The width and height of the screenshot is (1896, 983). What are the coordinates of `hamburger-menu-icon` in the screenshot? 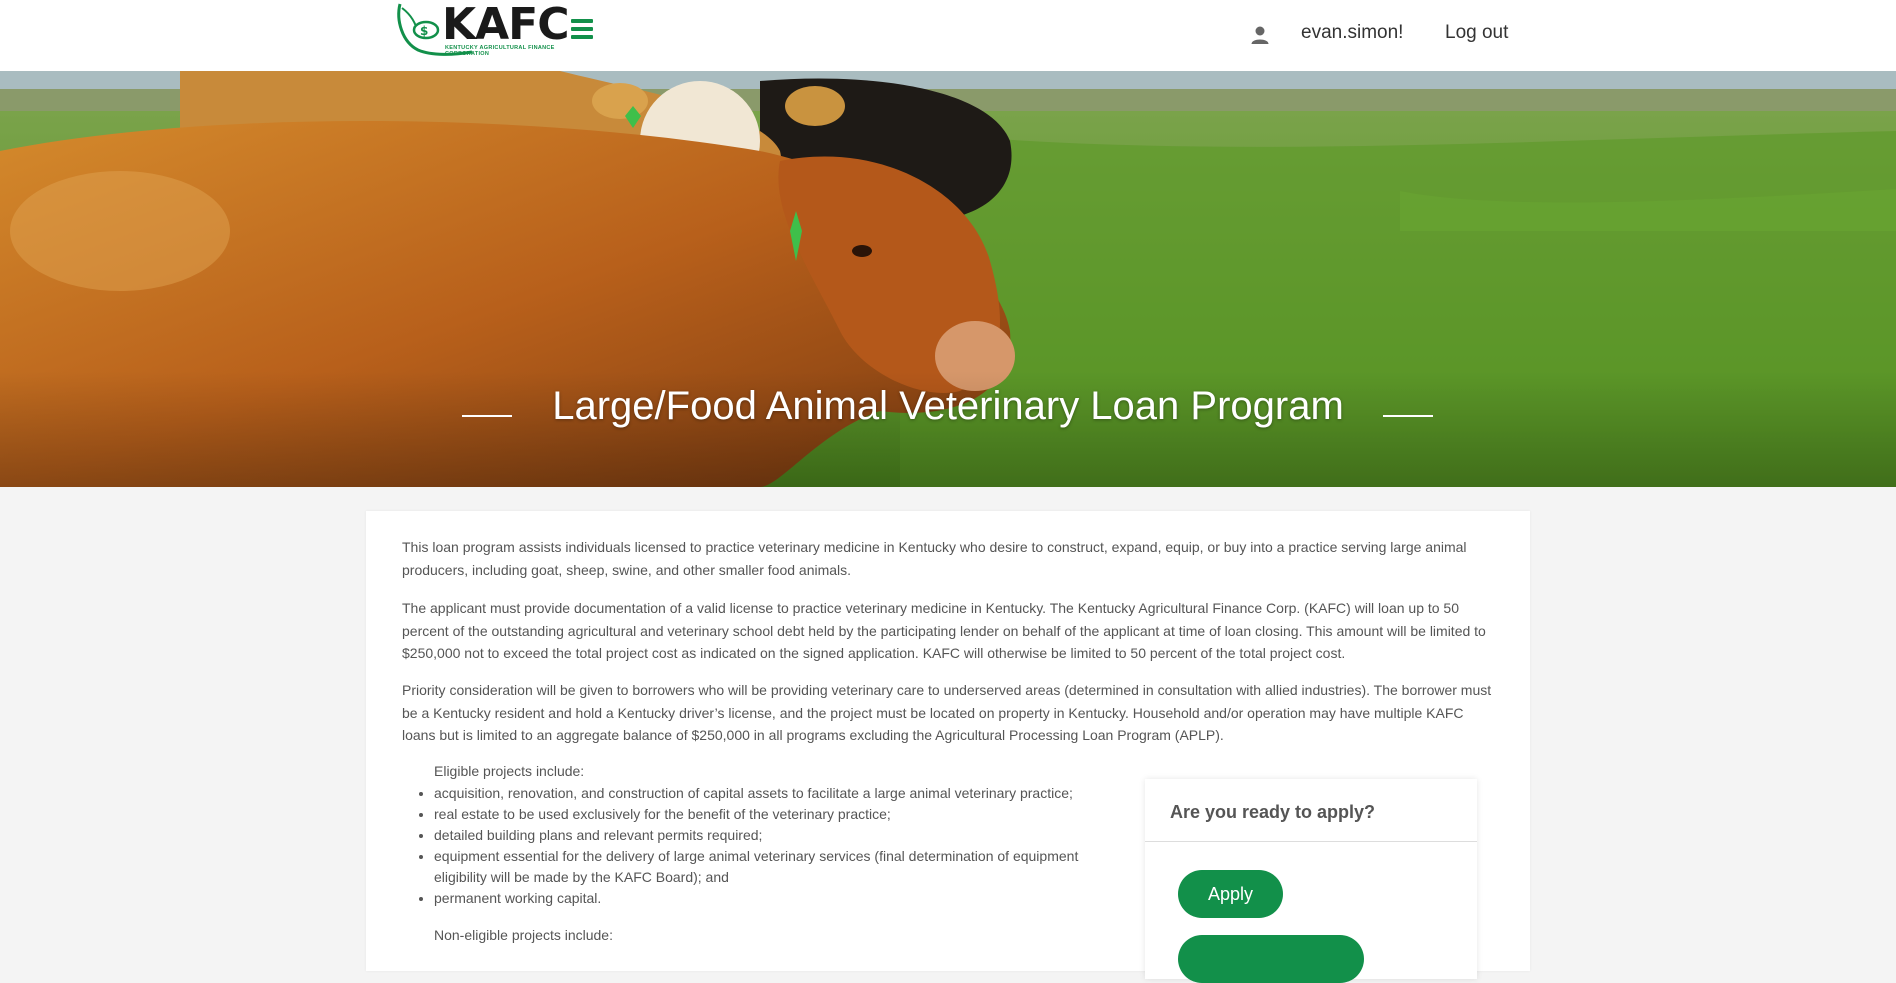 It's located at (582, 29).